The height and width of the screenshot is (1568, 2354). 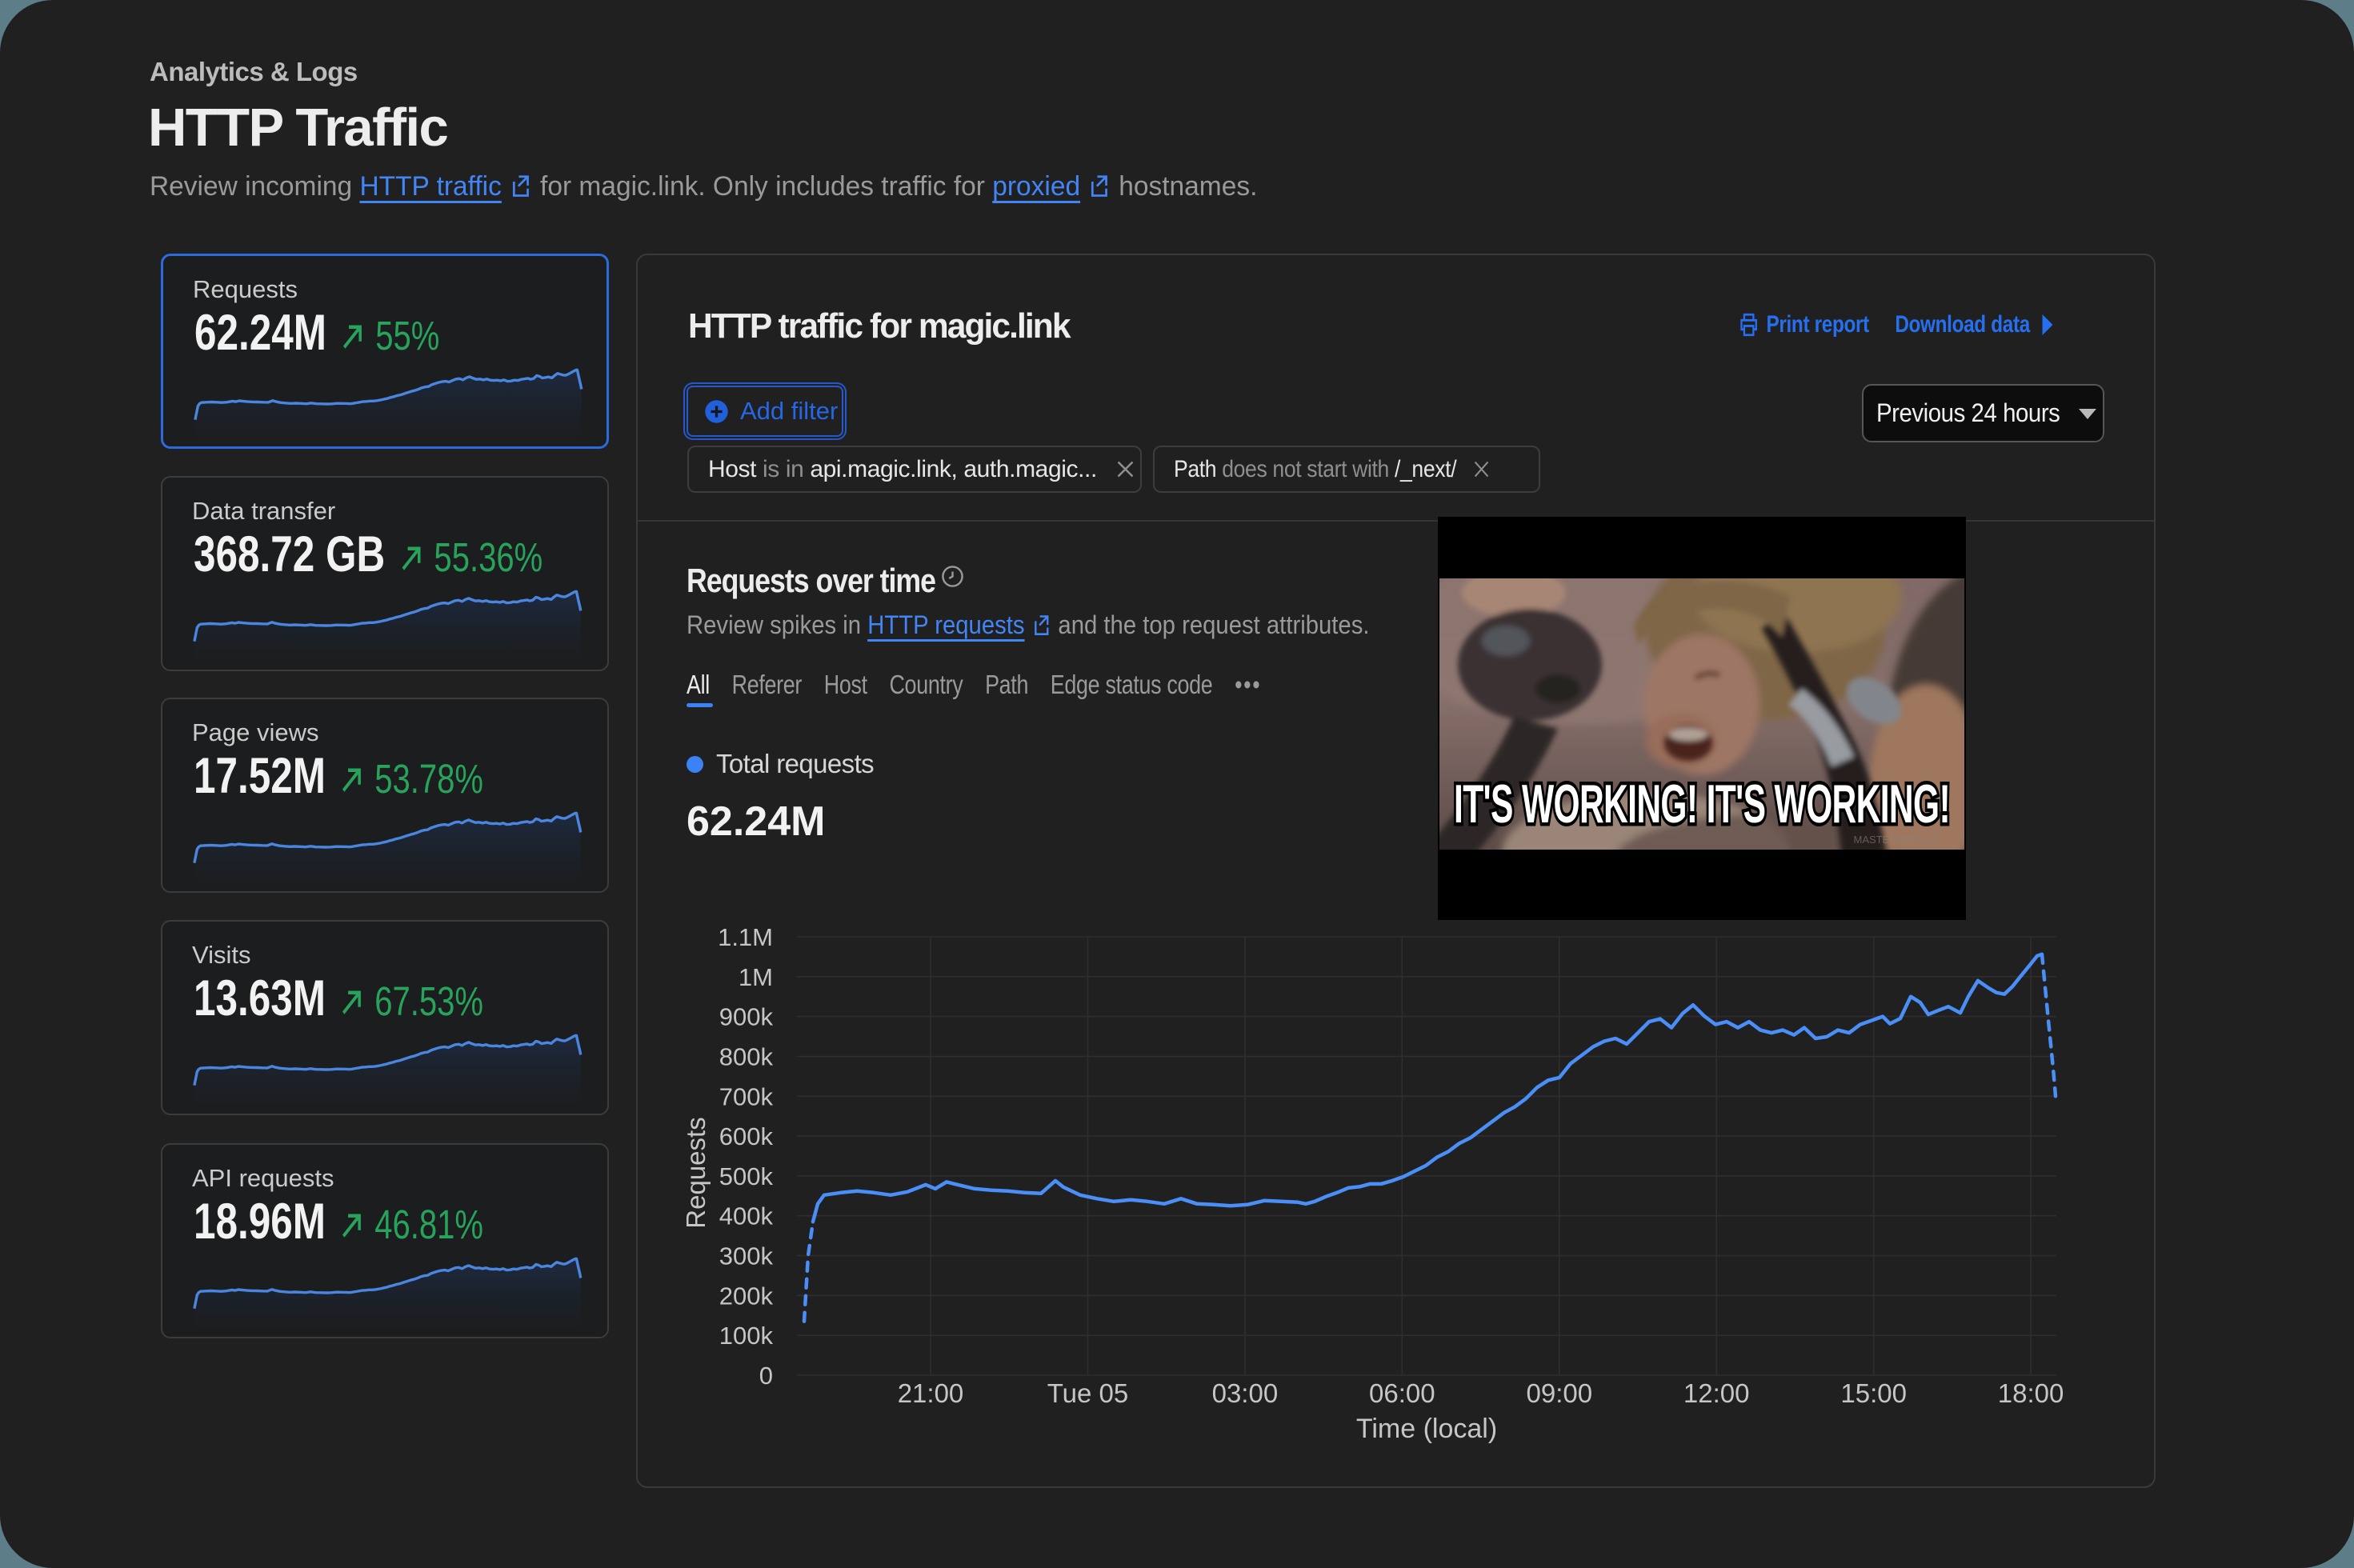 What do you see at coordinates (696, 1172) in the screenshot?
I see `svg-text: Requests` at bounding box center [696, 1172].